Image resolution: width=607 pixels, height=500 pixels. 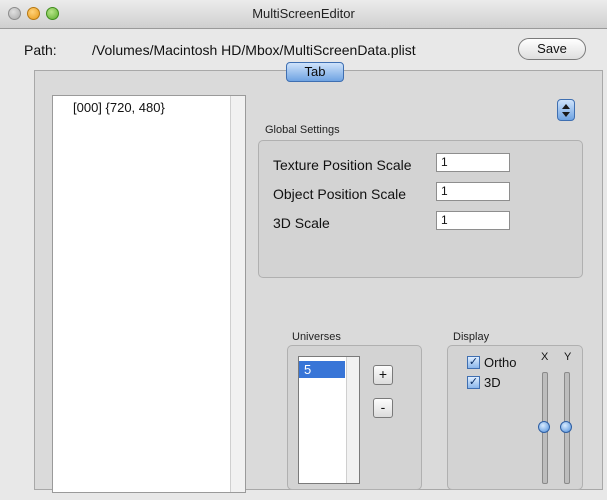 I want to click on list-item: [000] {720, 480}, so click(x=119, y=107).